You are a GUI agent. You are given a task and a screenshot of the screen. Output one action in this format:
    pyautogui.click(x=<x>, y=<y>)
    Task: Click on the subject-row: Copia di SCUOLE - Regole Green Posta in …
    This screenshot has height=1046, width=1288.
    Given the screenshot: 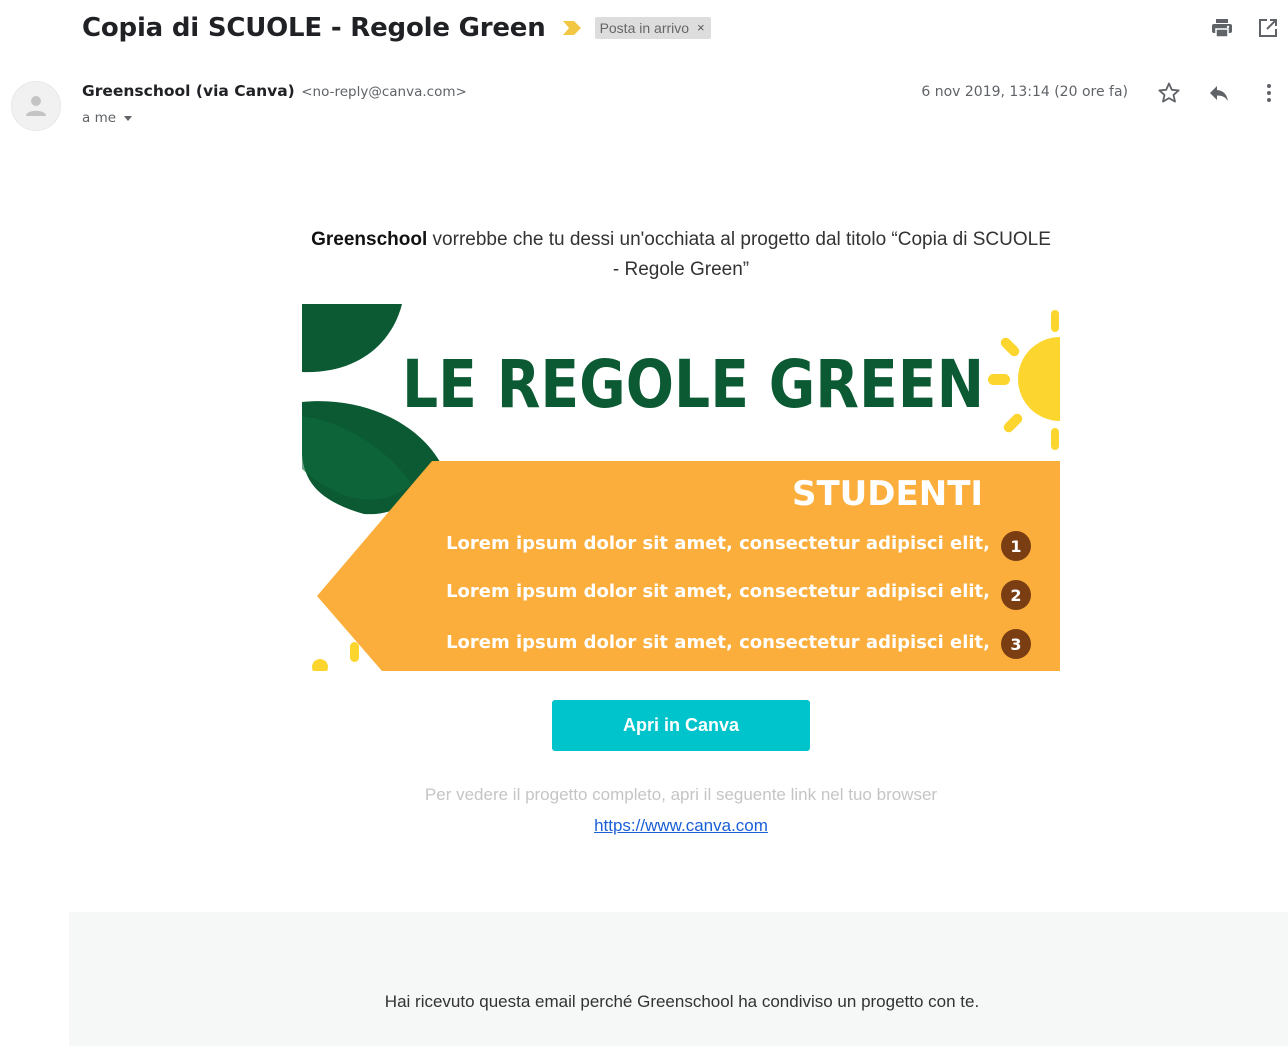 What is the action you would take?
    pyautogui.click(x=396, y=28)
    